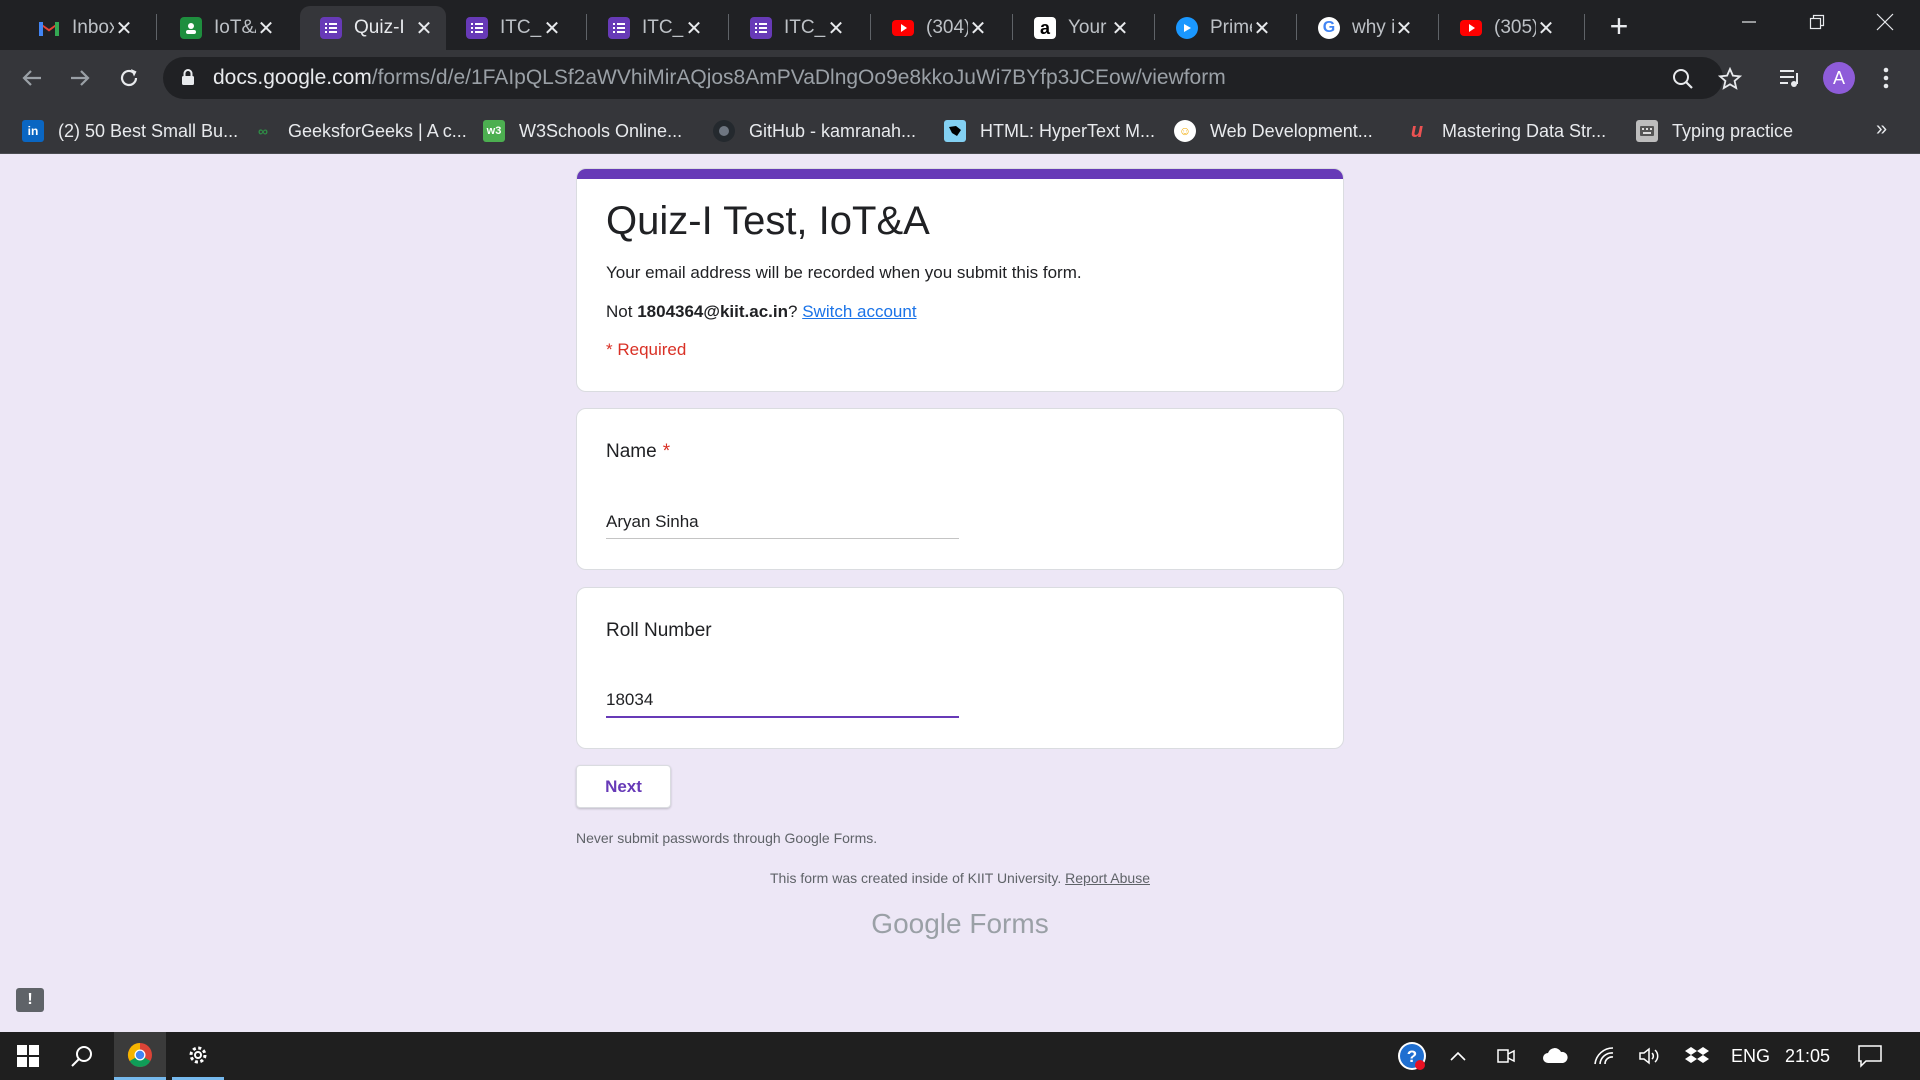  Describe the element at coordinates (1412, 1056) in the screenshot. I see `help-icon: ?` at that location.